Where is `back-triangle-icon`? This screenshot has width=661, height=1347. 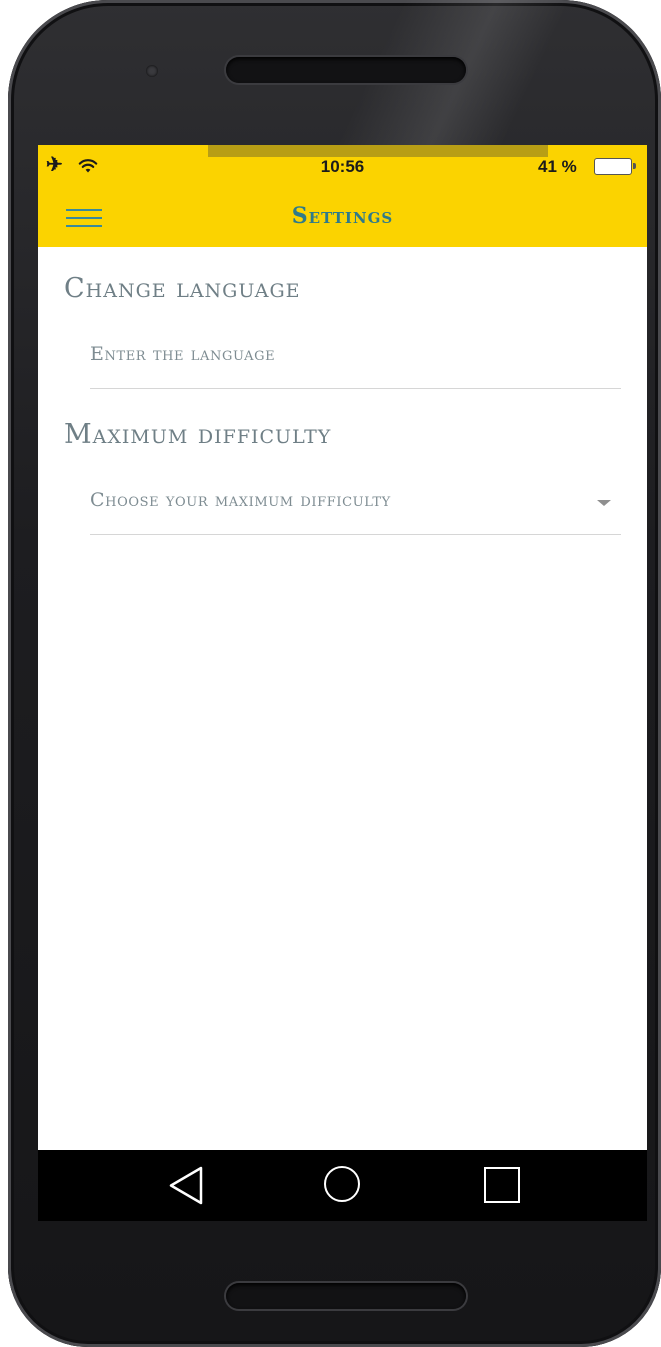
back-triangle-icon is located at coordinates (186, 1185).